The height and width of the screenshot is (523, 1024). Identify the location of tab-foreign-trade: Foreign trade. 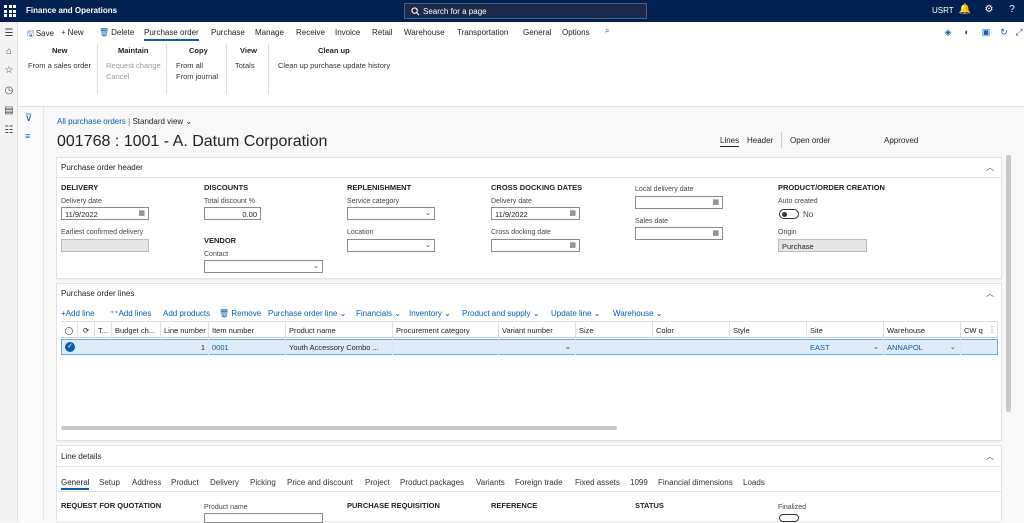
(539, 482).